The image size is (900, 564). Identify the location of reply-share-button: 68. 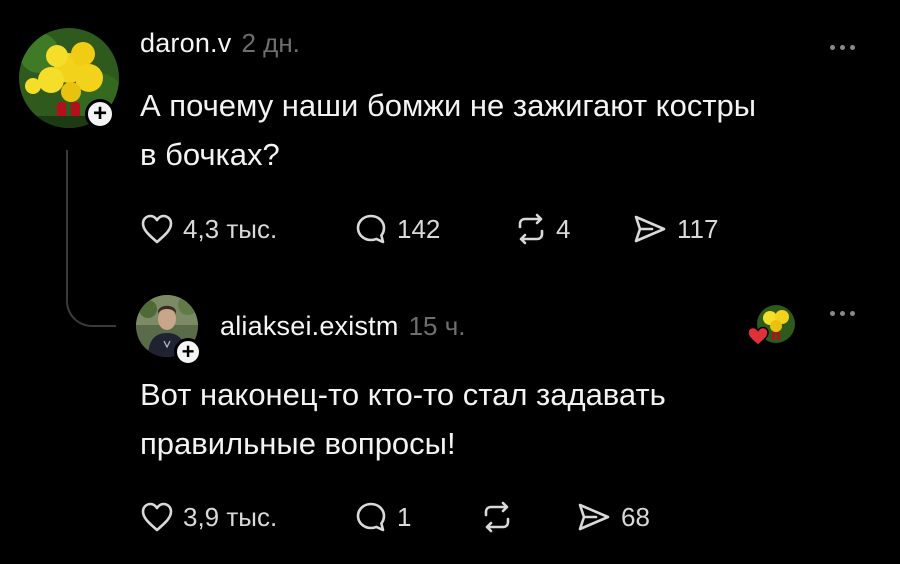
(613, 517).